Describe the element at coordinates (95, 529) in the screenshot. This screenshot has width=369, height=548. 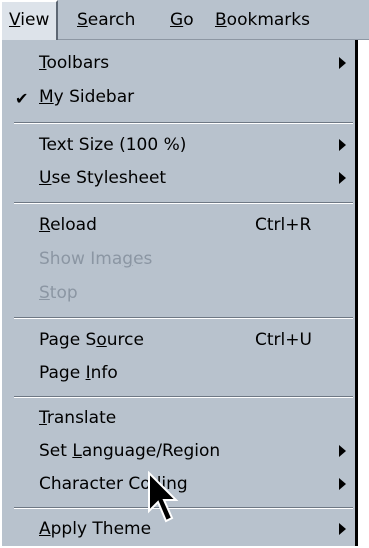
I see `menu-item-label: Apply Theme` at that location.